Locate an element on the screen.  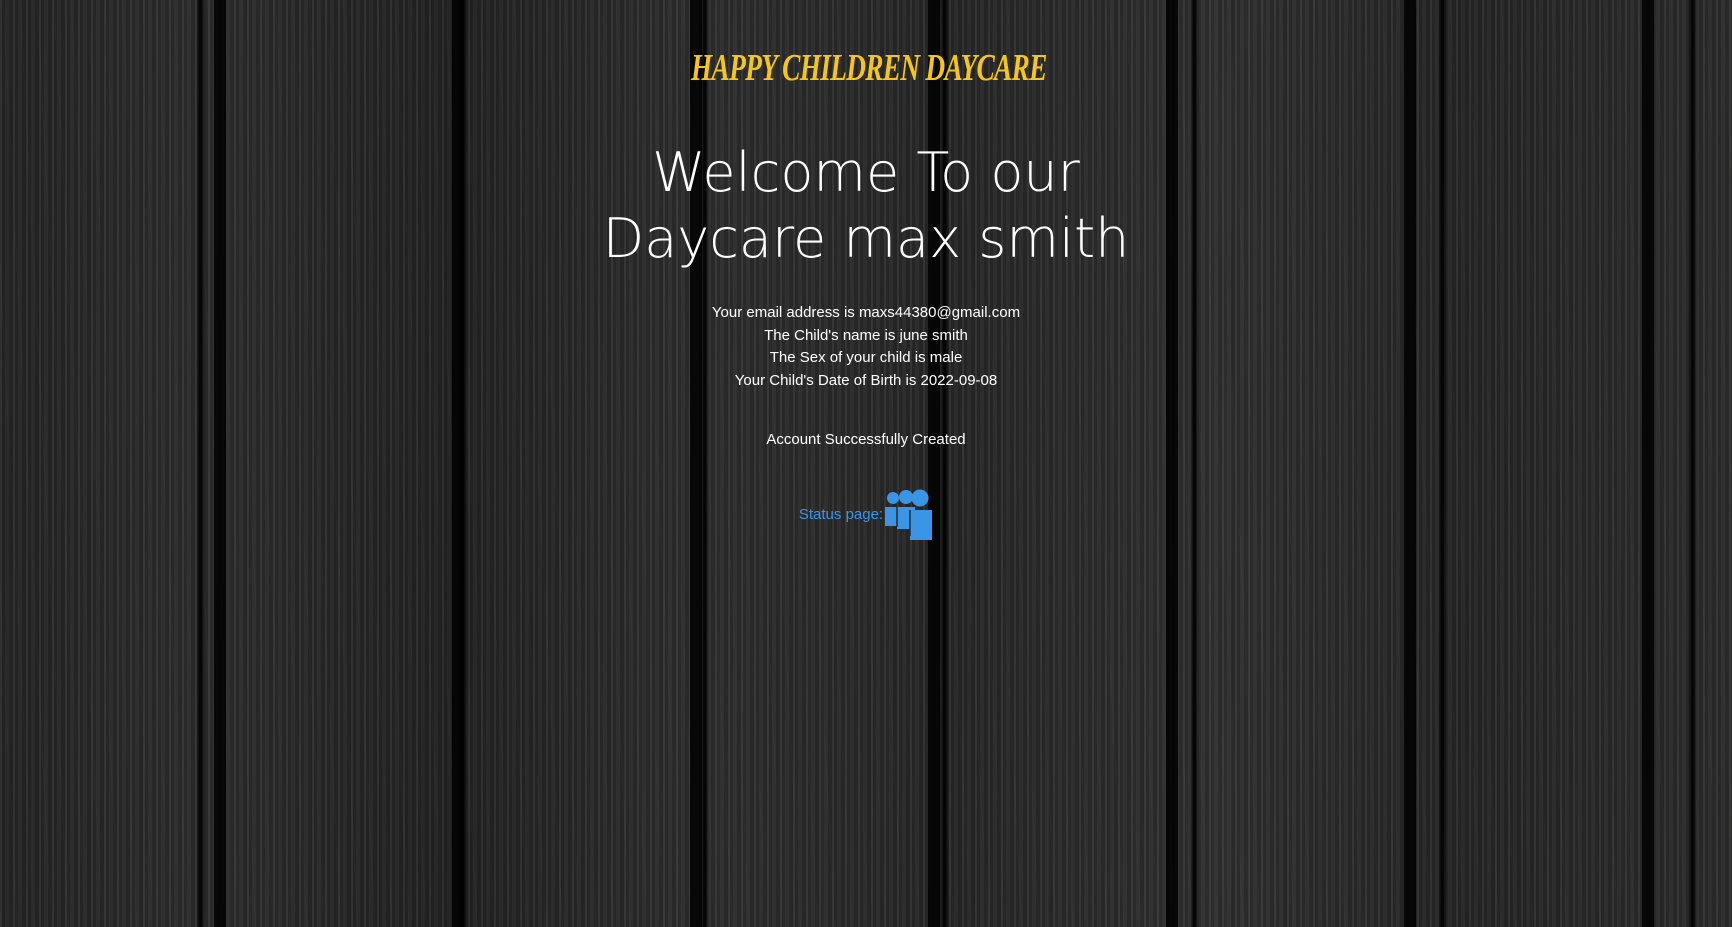
child-sex-detail: The Sex of your child is male is located at coordinates (866, 357).